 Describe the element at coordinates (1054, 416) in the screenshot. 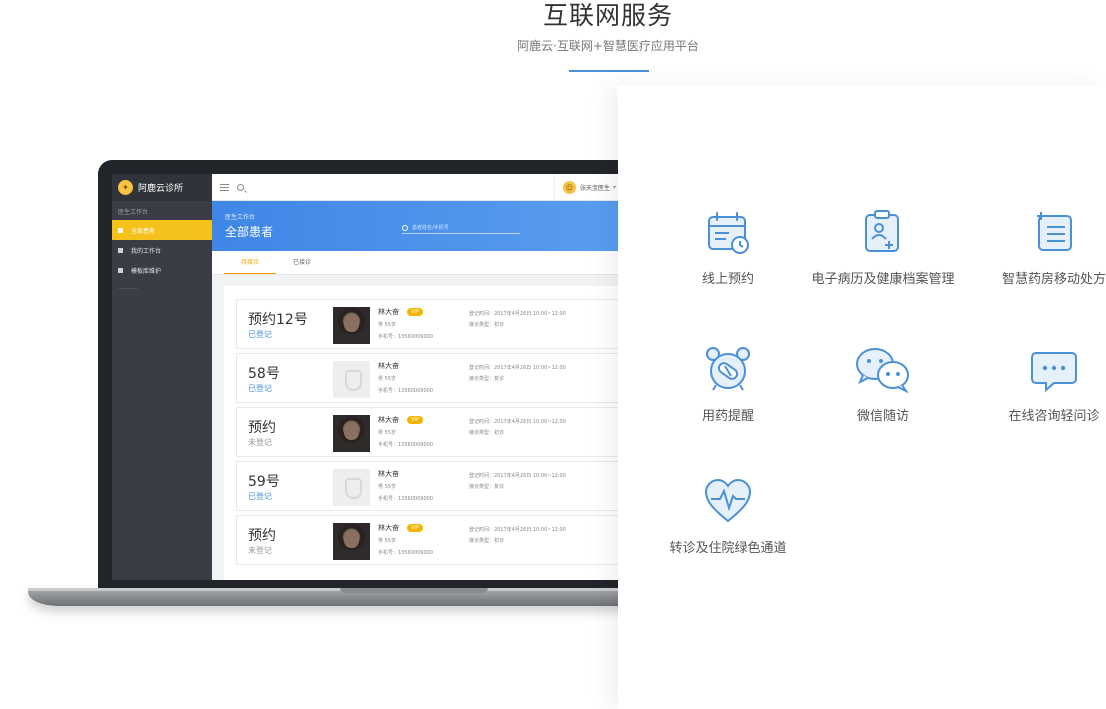

I see `feature-label: 在线咨询轻问诊` at that location.